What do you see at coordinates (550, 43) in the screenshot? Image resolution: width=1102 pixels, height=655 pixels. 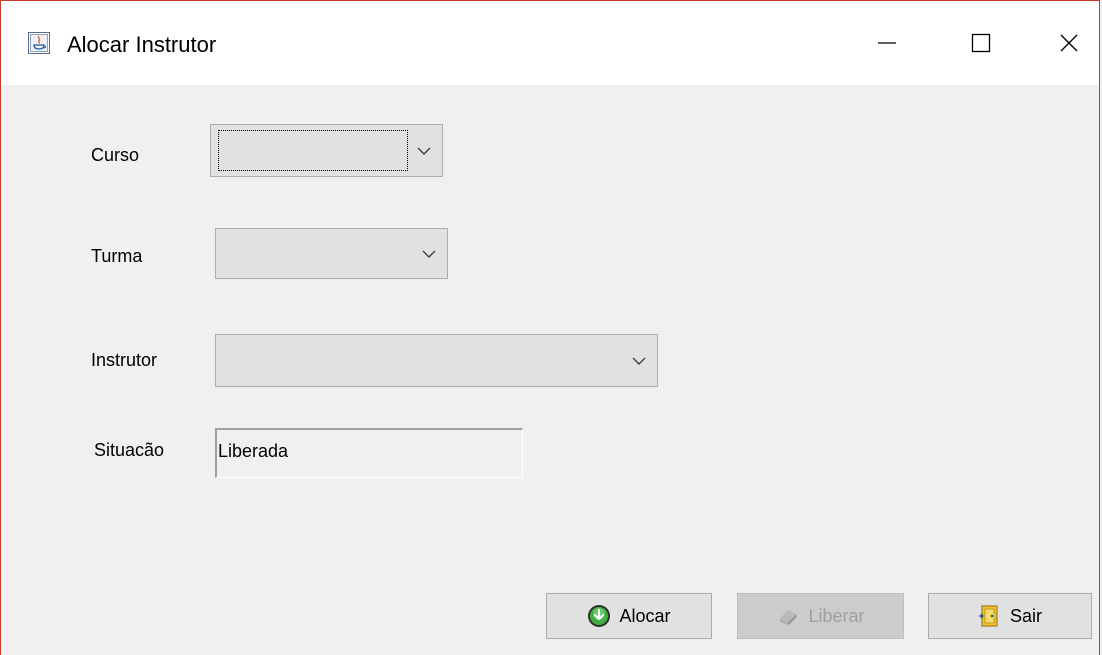 I see `title-bar: Alocar Instrutor` at bounding box center [550, 43].